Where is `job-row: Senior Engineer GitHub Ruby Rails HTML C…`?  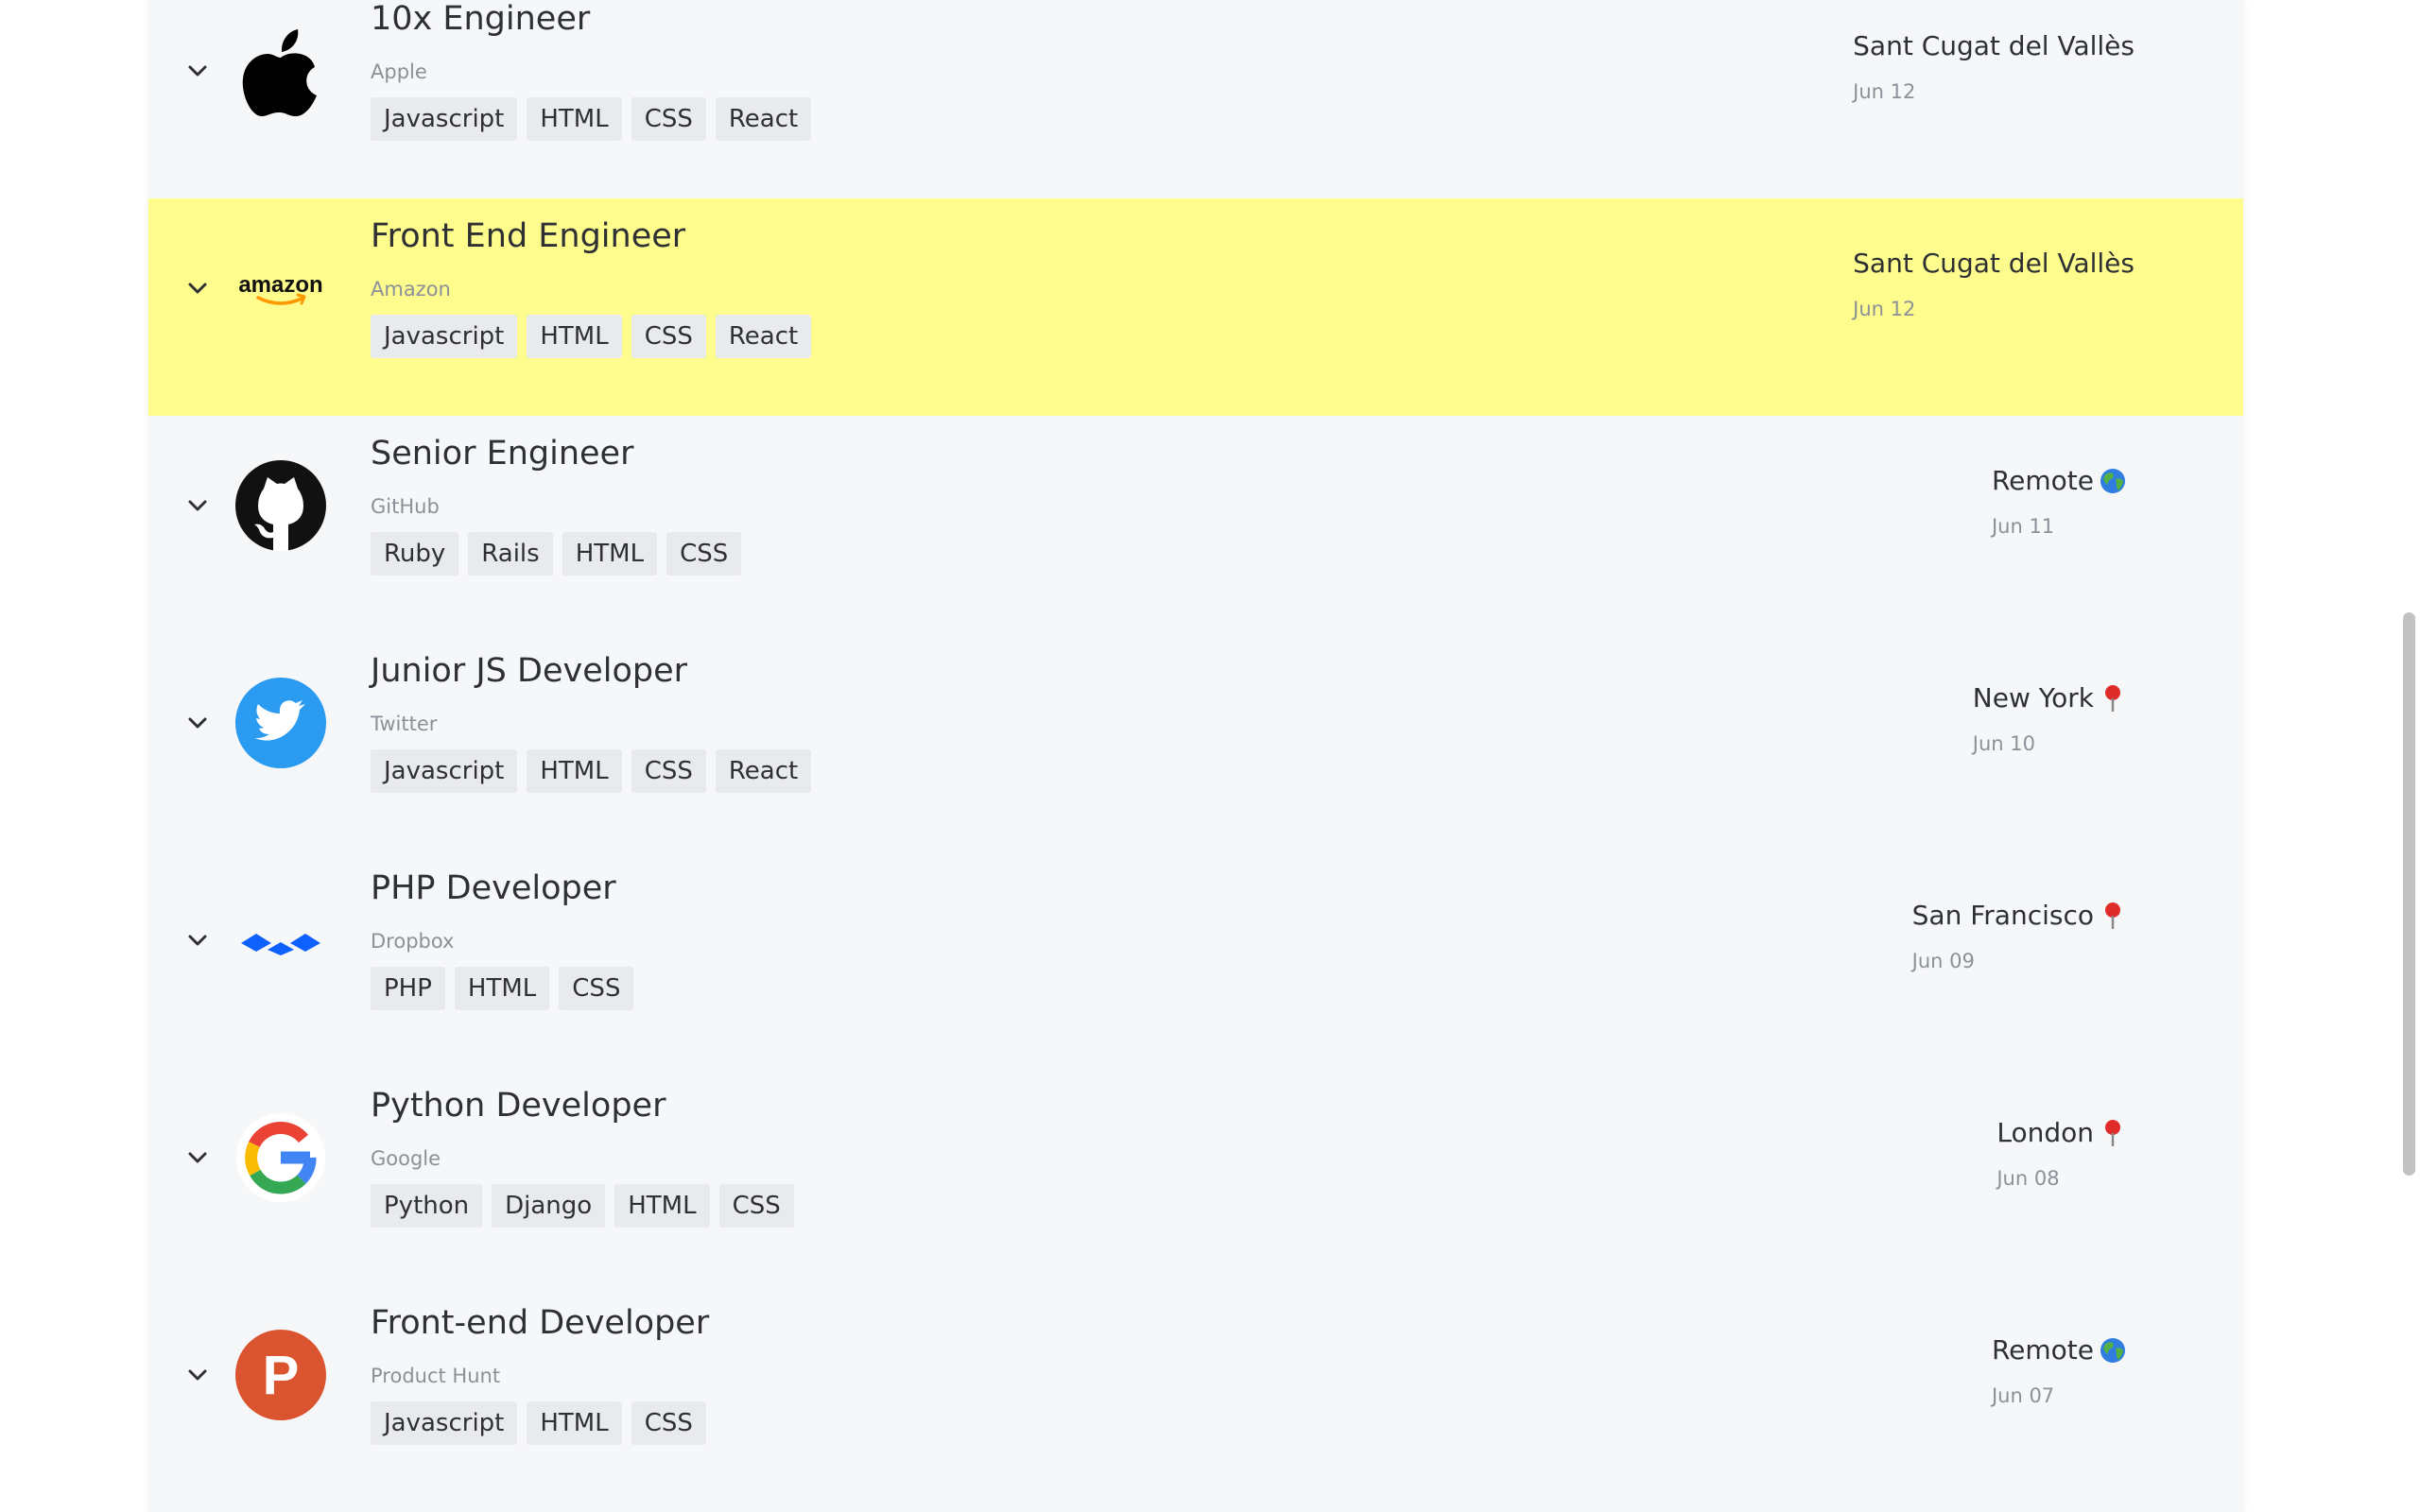 job-row: Senior Engineer GitHub Ruby Rails HTML C… is located at coordinates (1196, 524).